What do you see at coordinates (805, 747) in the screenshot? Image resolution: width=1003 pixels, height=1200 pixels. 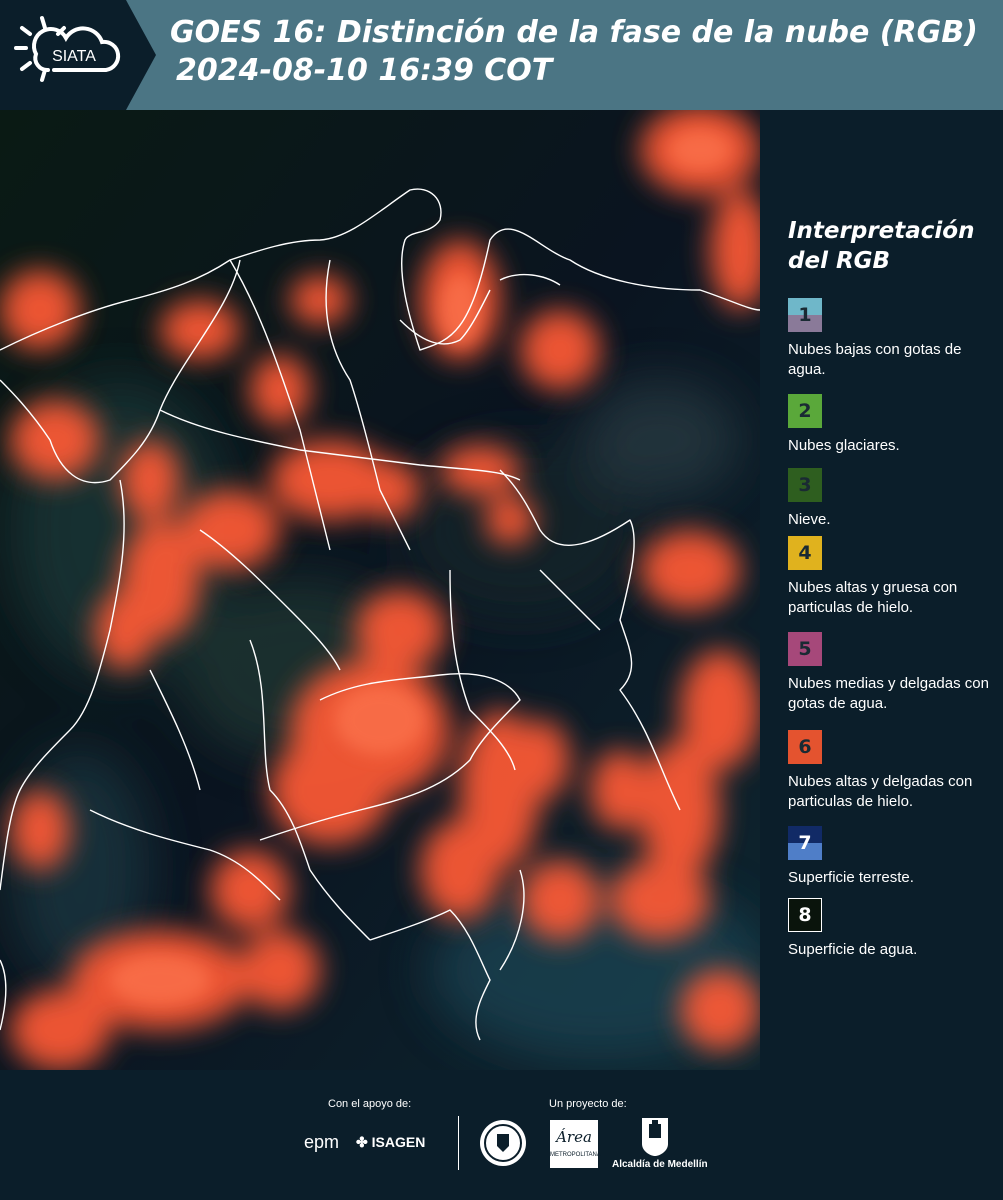 I see `legend-swatch-6: 6` at bounding box center [805, 747].